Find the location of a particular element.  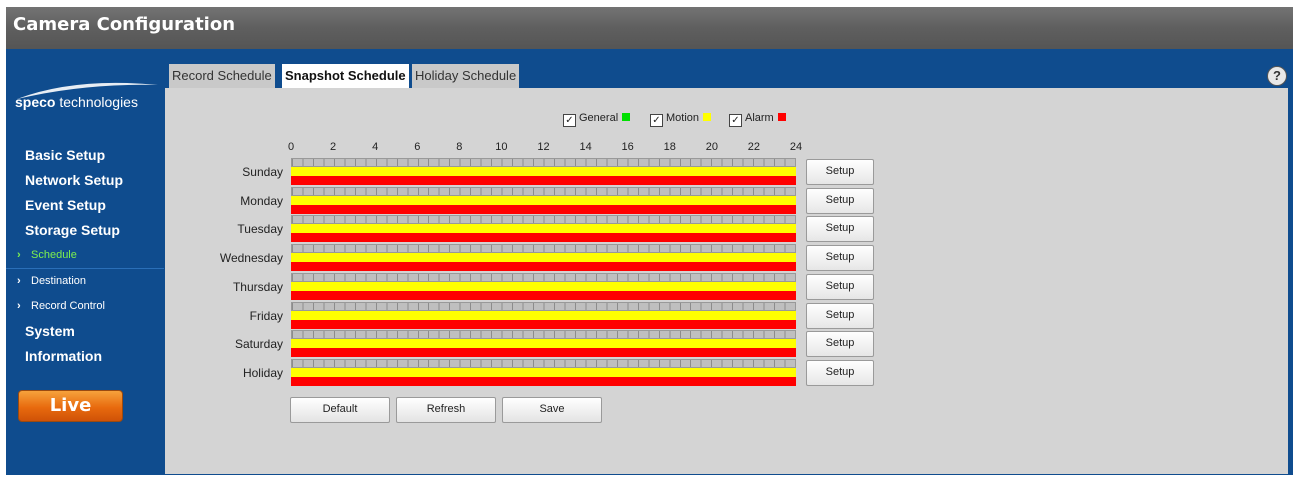

window-title: Camera Configuration is located at coordinates (124, 24).